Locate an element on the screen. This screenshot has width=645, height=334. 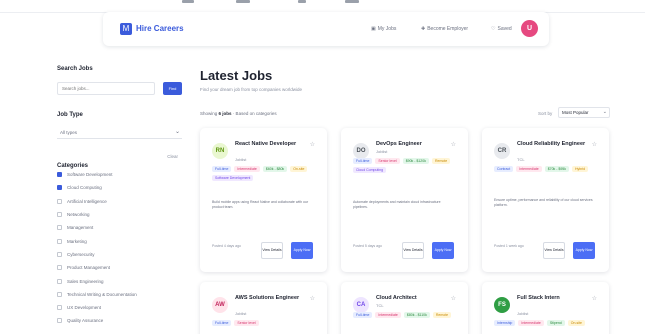
sort-label: Sort by is located at coordinates (545, 113).